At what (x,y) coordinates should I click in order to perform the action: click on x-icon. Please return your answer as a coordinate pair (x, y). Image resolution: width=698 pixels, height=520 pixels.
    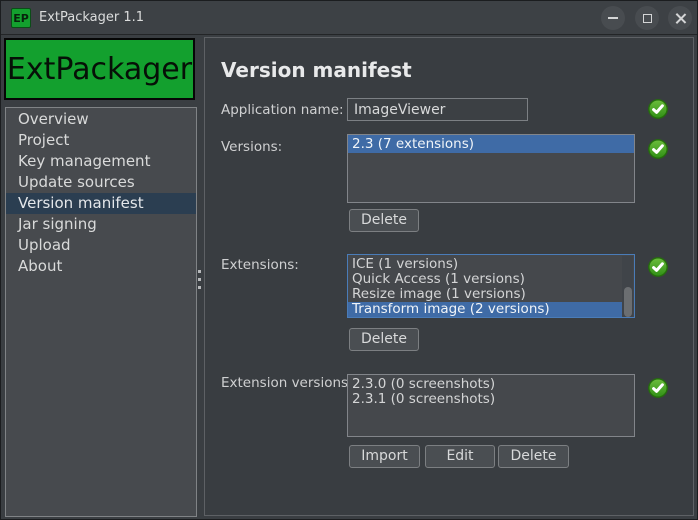
    Looking at the image, I should click on (680, 18).